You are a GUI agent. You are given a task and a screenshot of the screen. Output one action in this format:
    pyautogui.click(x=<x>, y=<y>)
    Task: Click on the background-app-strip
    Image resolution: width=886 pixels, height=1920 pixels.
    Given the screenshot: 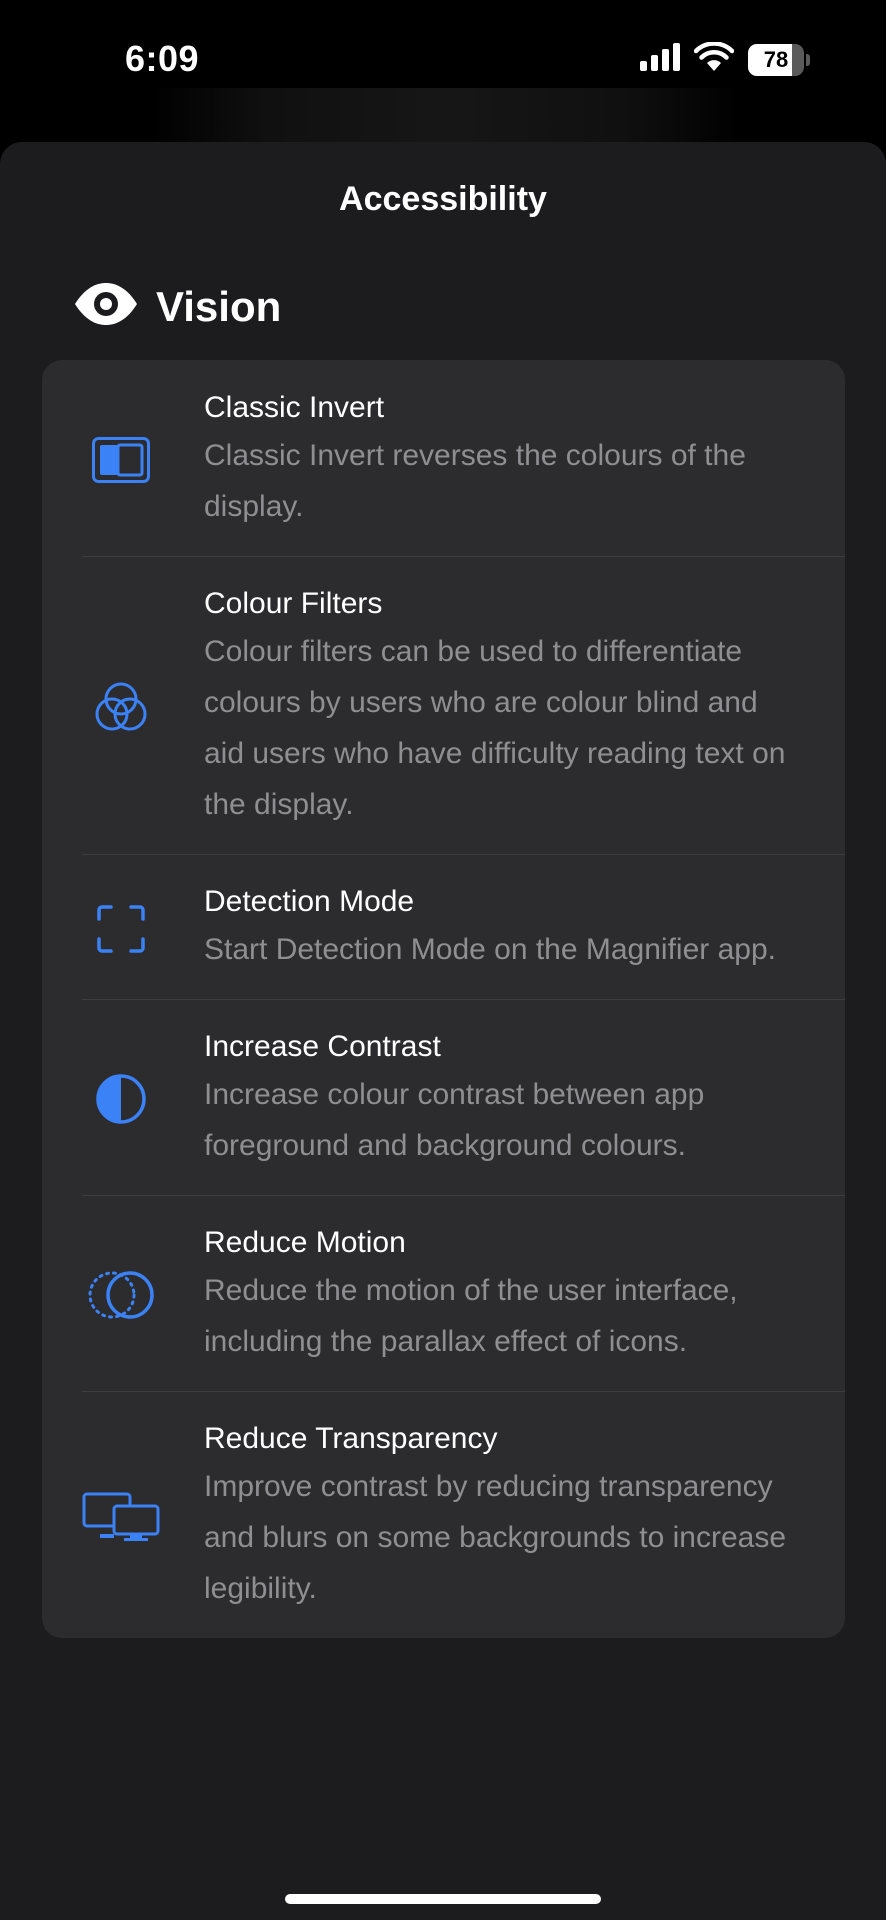 What is the action you would take?
    pyautogui.click(x=445, y=118)
    